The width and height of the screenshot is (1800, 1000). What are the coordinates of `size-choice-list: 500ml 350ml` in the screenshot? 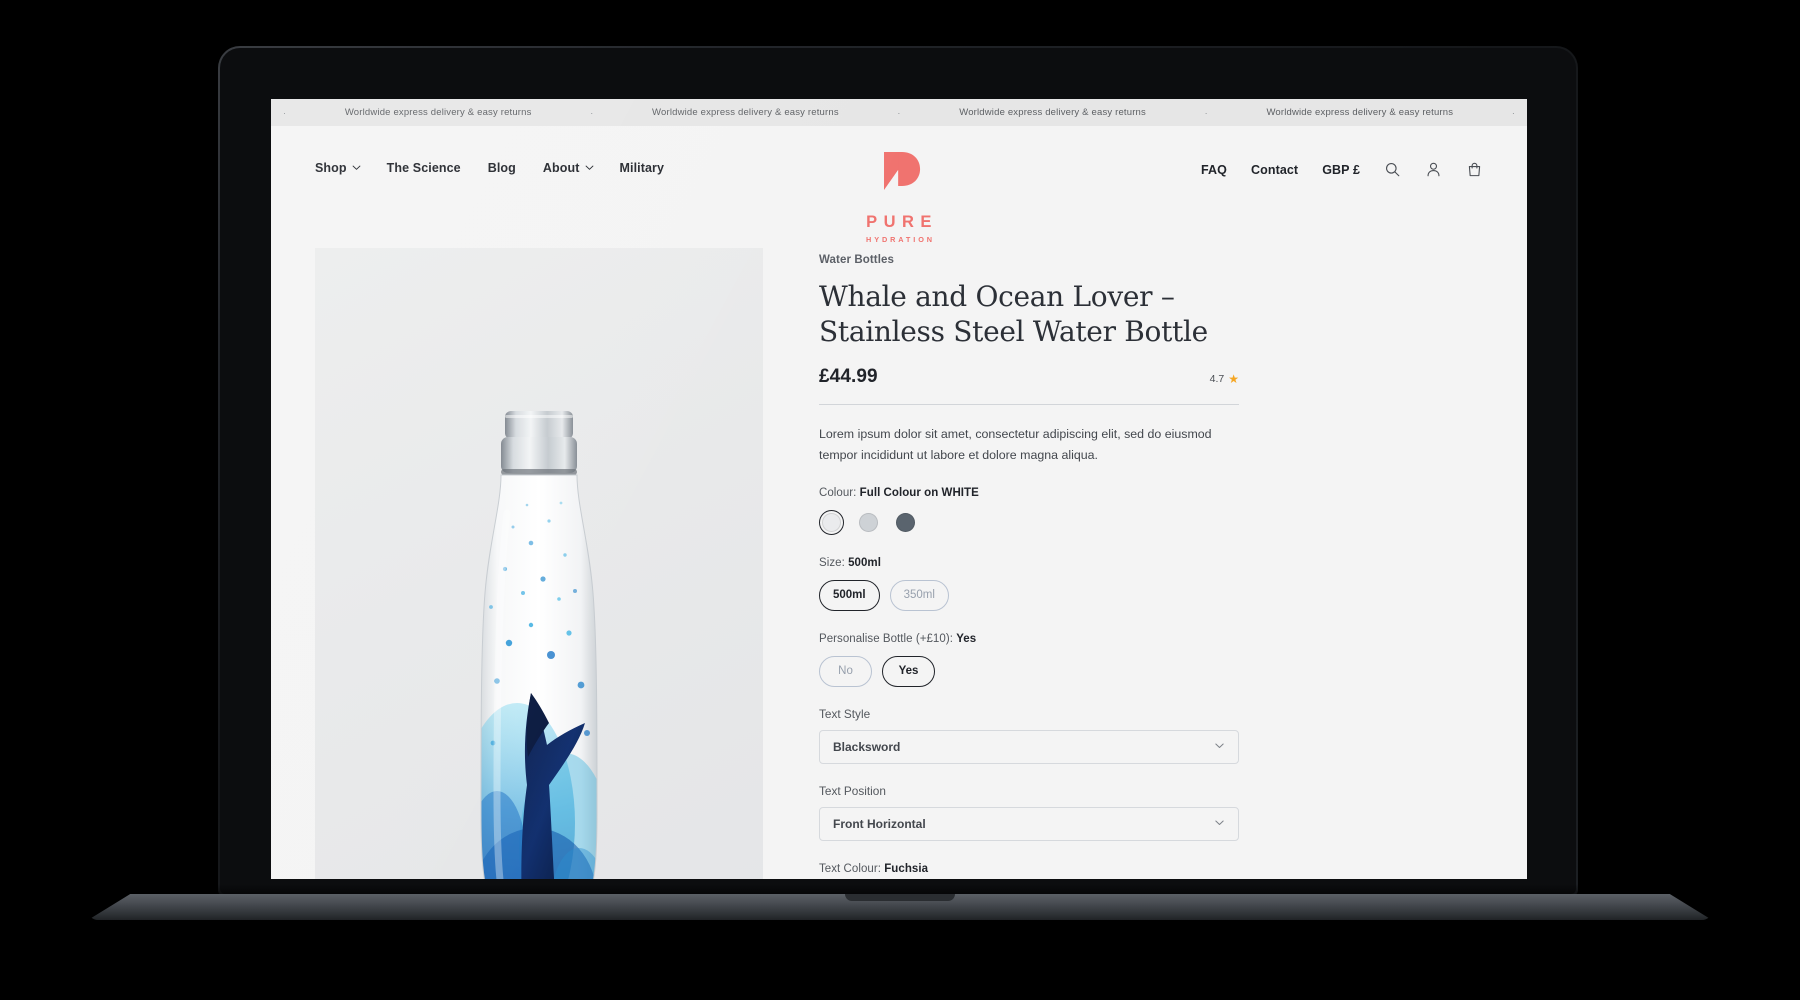 It's located at (1029, 595).